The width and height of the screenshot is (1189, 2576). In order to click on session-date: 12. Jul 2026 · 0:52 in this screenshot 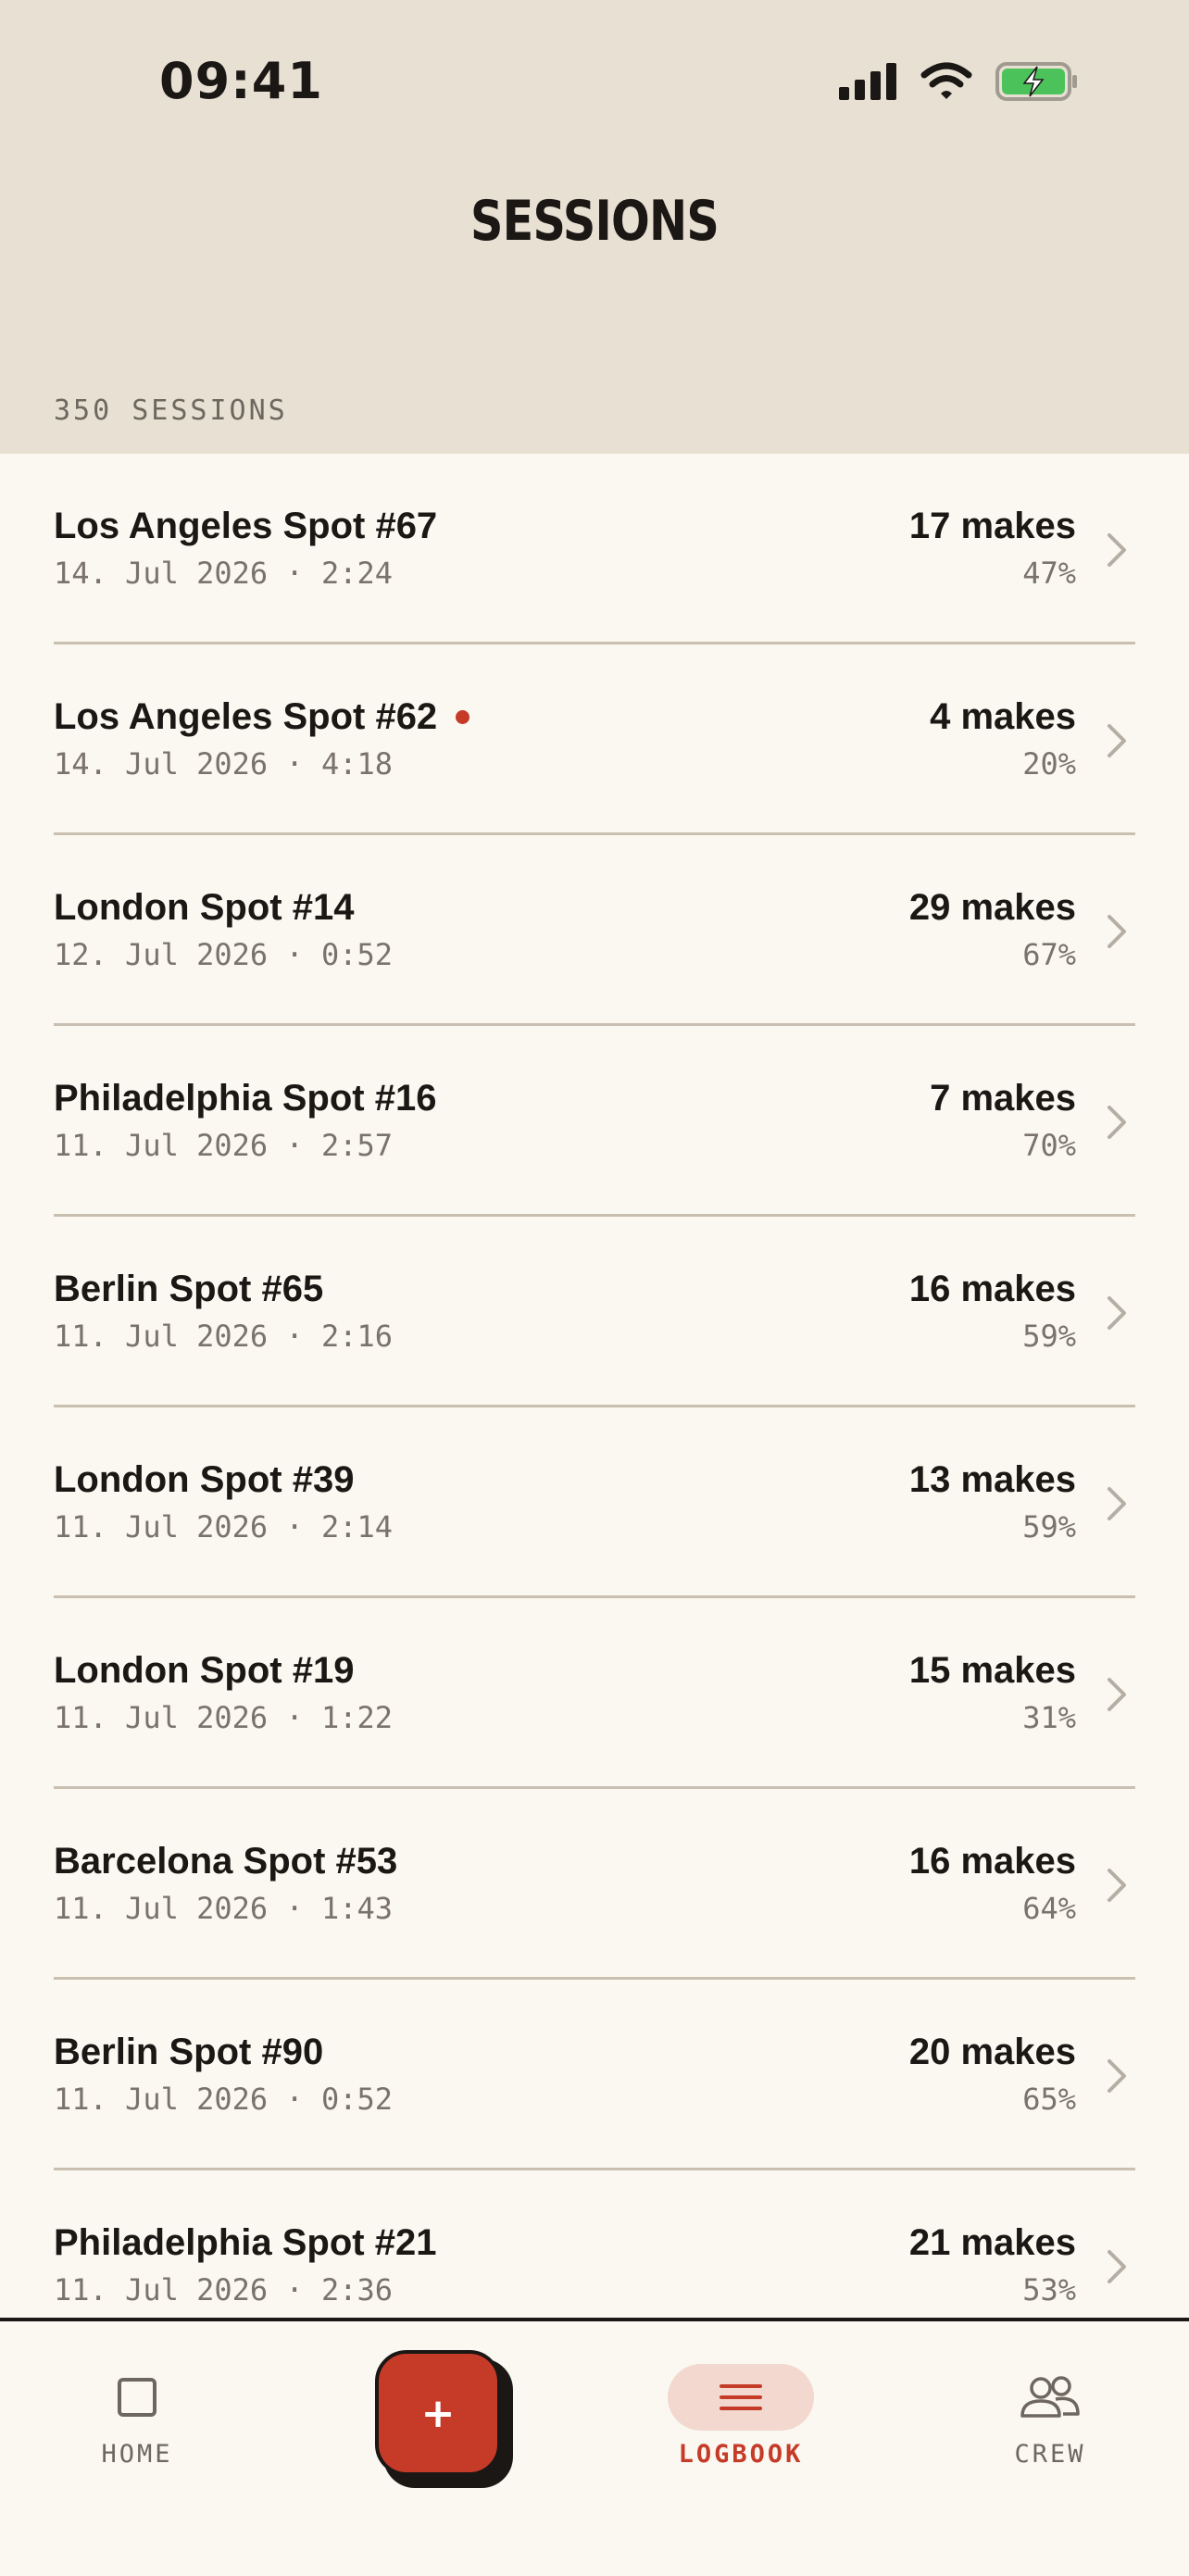, I will do `click(224, 954)`.